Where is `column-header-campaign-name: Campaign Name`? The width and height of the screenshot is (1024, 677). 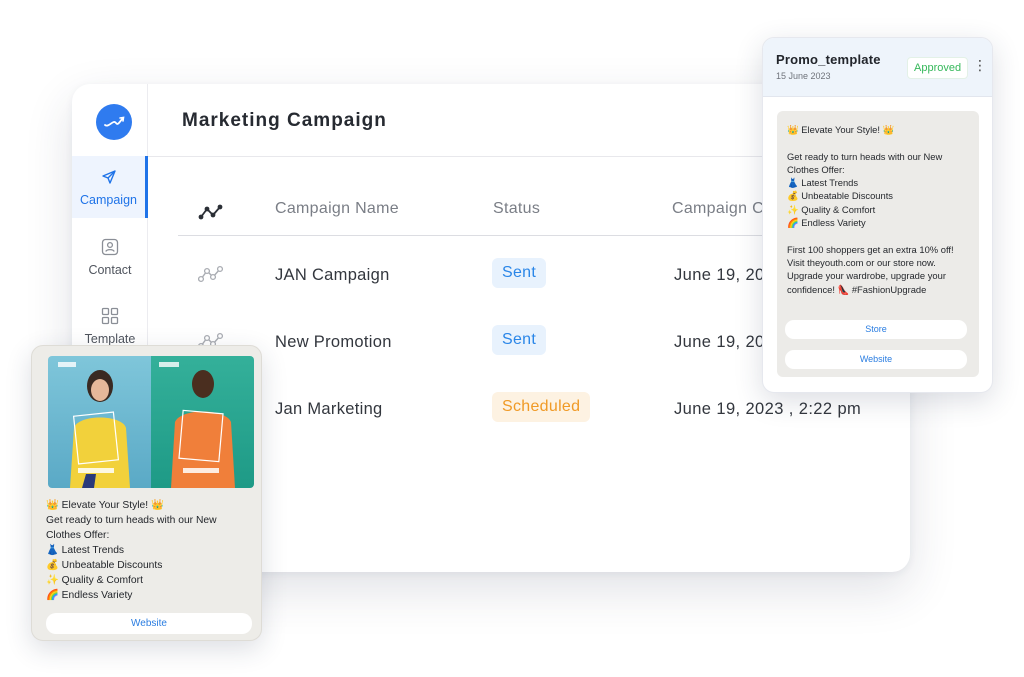 column-header-campaign-name: Campaign Name is located at coordinates (337, 209).